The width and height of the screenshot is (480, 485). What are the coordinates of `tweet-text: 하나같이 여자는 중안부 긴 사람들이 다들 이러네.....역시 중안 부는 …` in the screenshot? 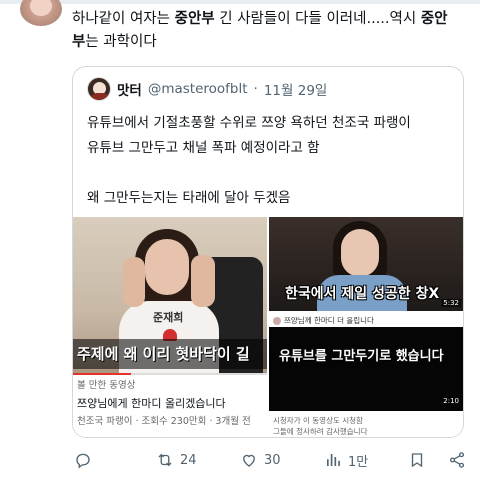 It's located at (270, 31).